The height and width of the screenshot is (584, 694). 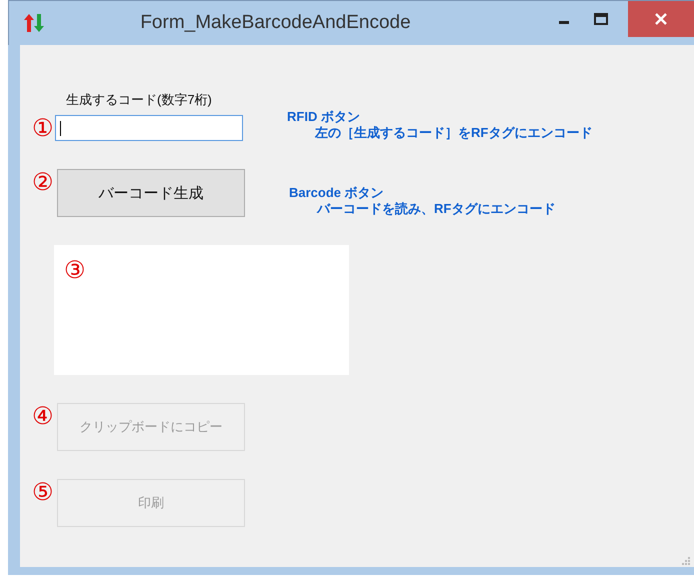 What do you see at coordinates (422, 201) in the screenshot?
I see `barcode-note: Barcode ボタン バーコードを読み、RFタグにエンコード` at bounding box center [422, 201].